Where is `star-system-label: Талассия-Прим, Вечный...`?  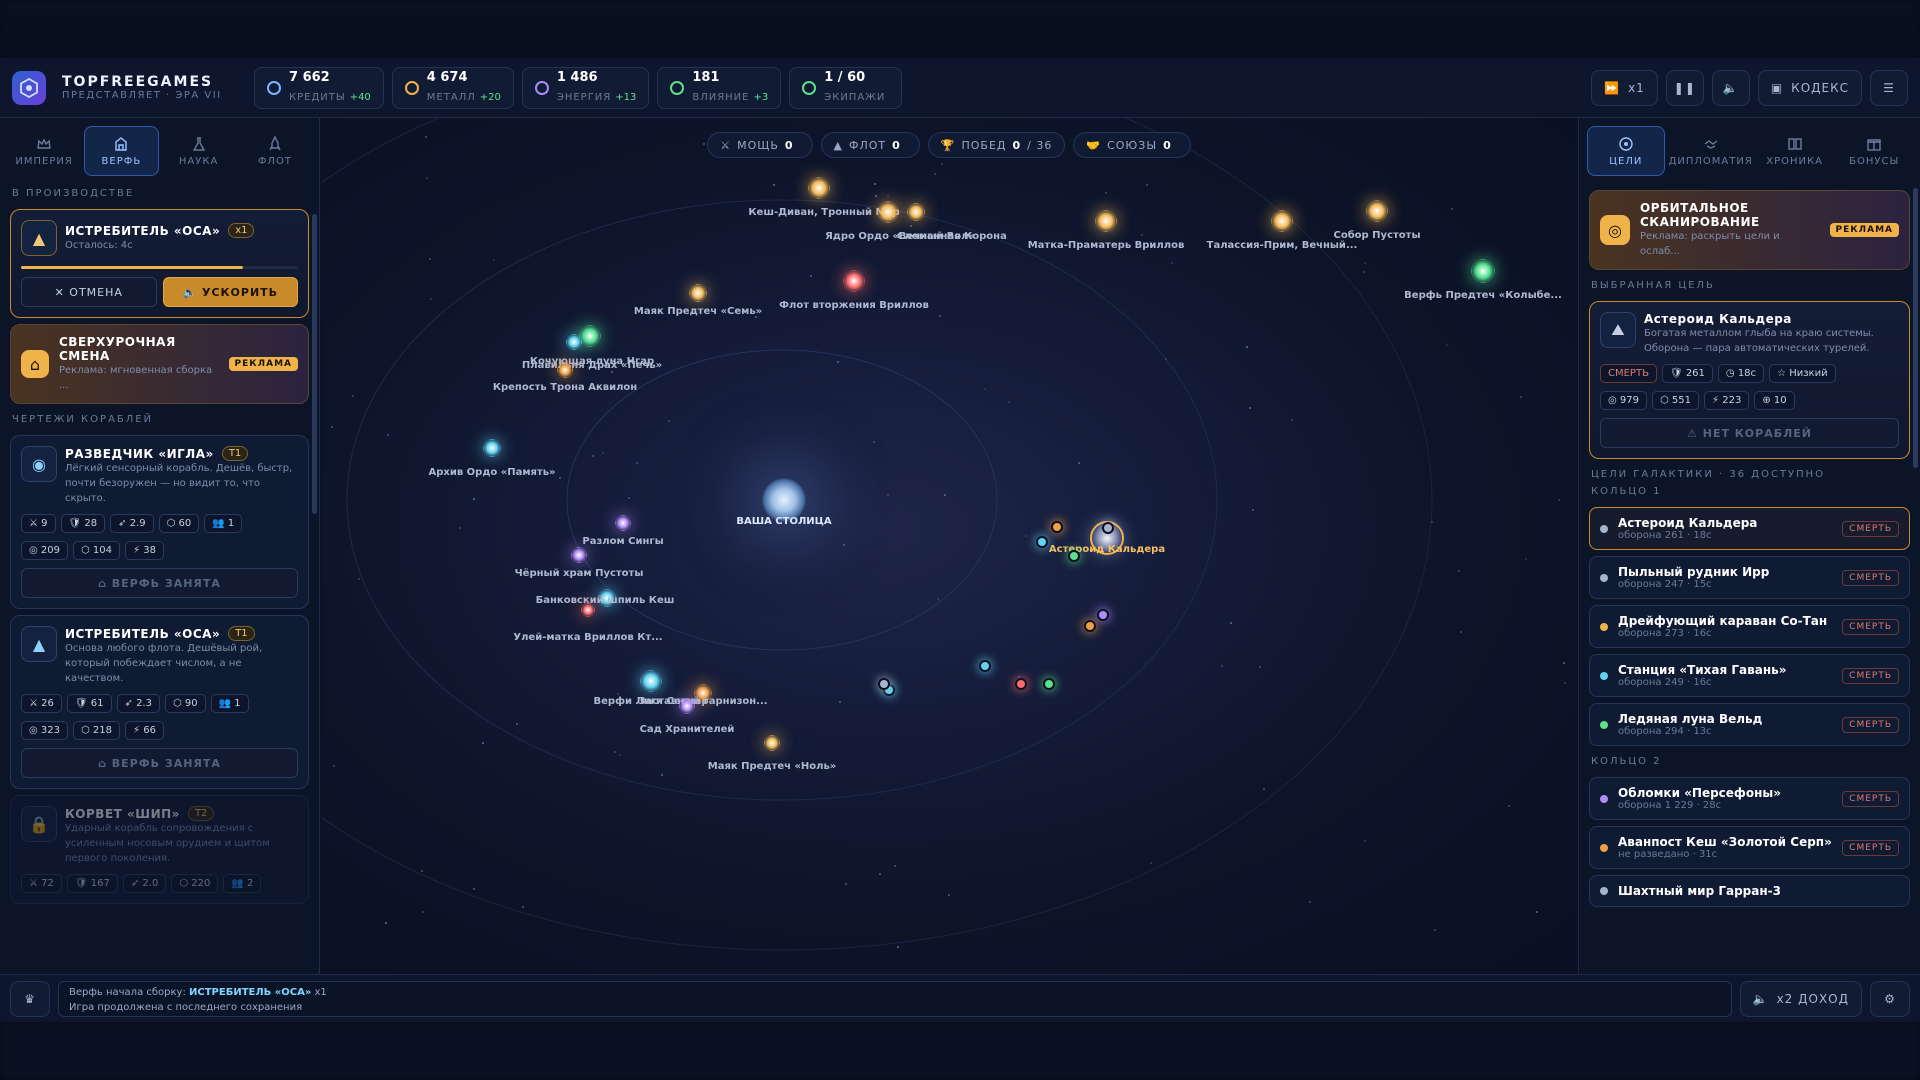
star-system-label: Талассия-Прим, Вечный... is located at coordinates (1282, 245).